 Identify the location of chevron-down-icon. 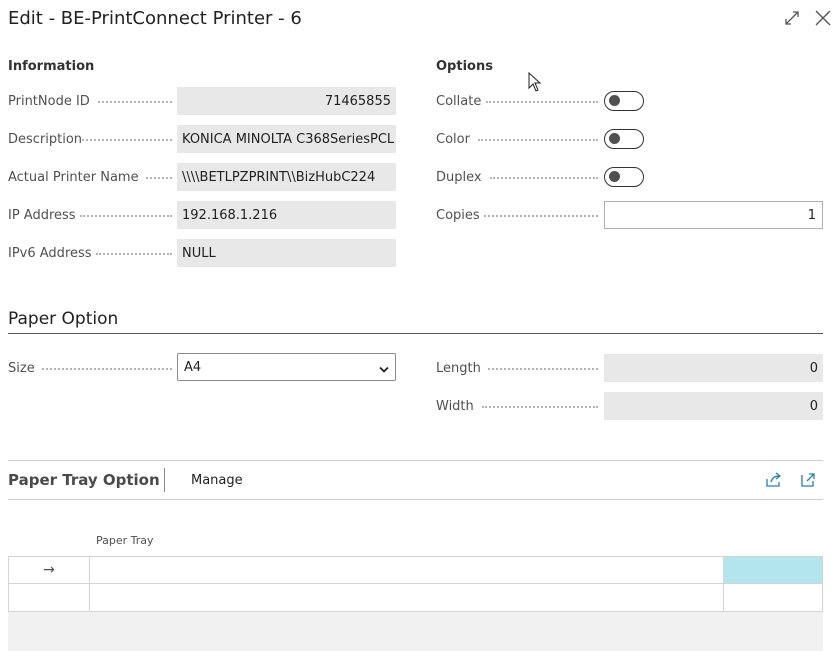
(384, 370).